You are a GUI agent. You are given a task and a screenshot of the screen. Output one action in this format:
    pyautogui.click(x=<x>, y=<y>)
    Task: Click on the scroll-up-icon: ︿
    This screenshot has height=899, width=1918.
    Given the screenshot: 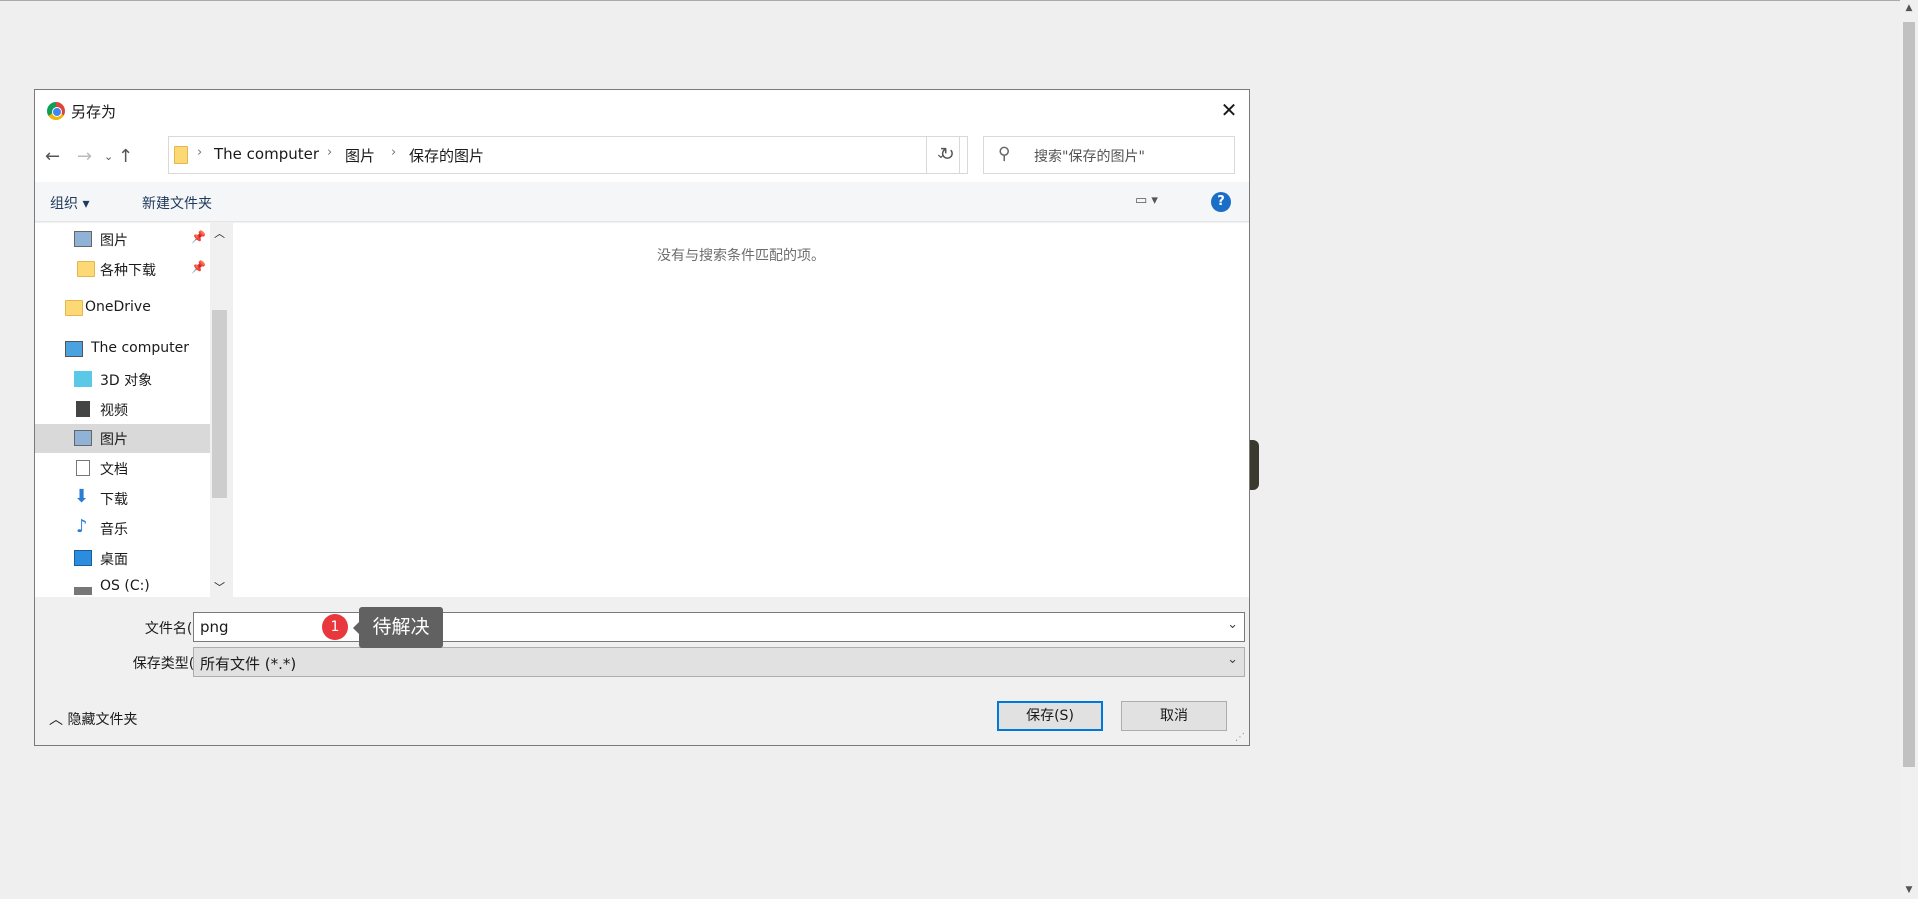 What is the action you would take?
    pyautogui.click(x=219, y=233)
    